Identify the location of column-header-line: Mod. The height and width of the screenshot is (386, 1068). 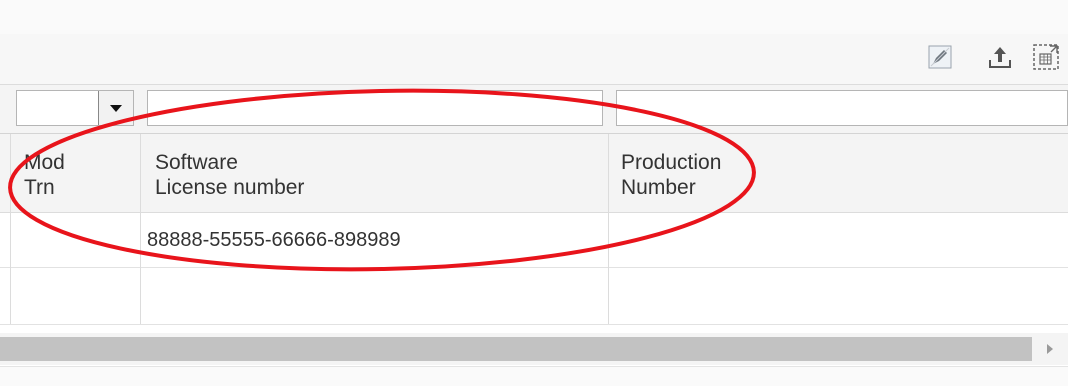
(44, 162).